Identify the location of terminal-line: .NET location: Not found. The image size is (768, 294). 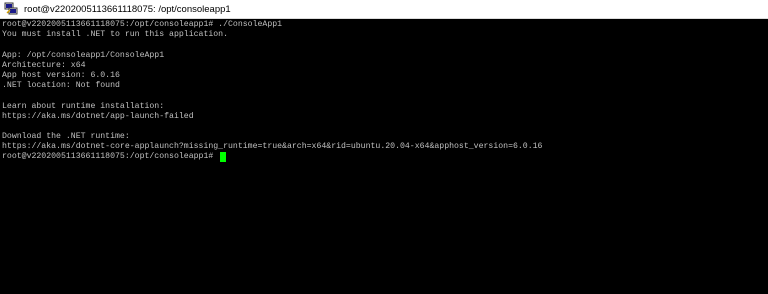
(61, 86).